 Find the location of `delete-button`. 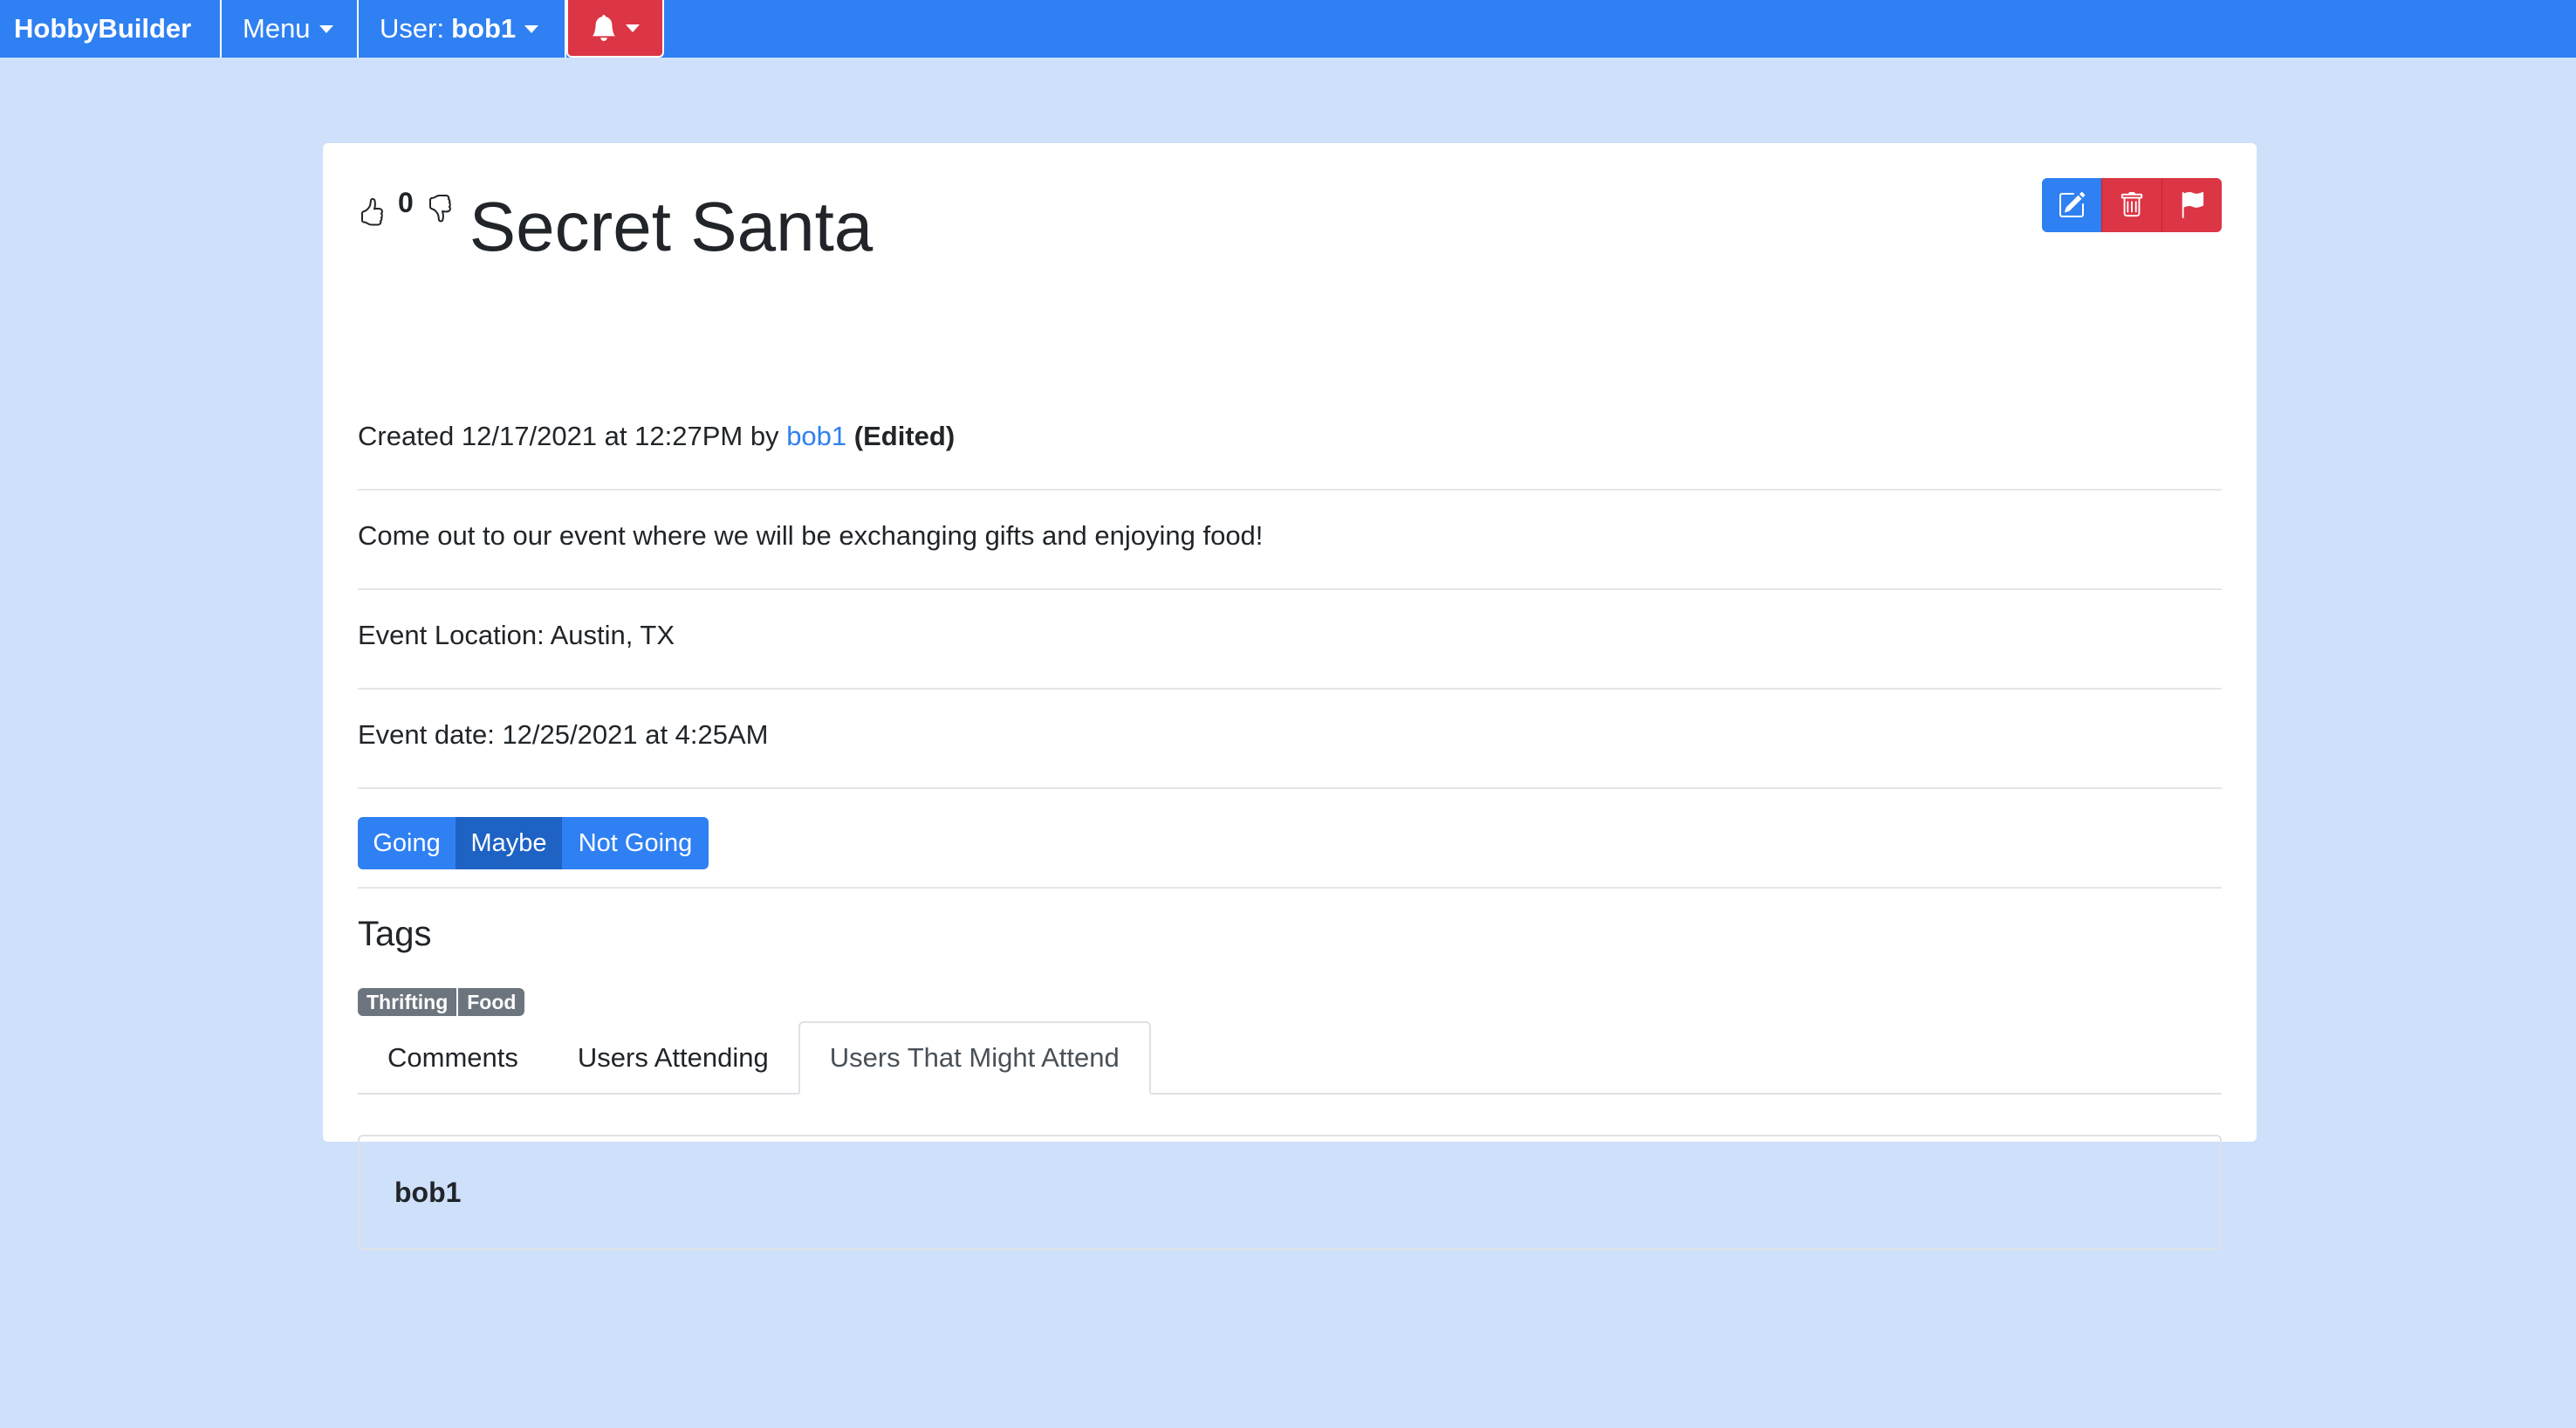

delete-button is located at coordinates (2131, 205).